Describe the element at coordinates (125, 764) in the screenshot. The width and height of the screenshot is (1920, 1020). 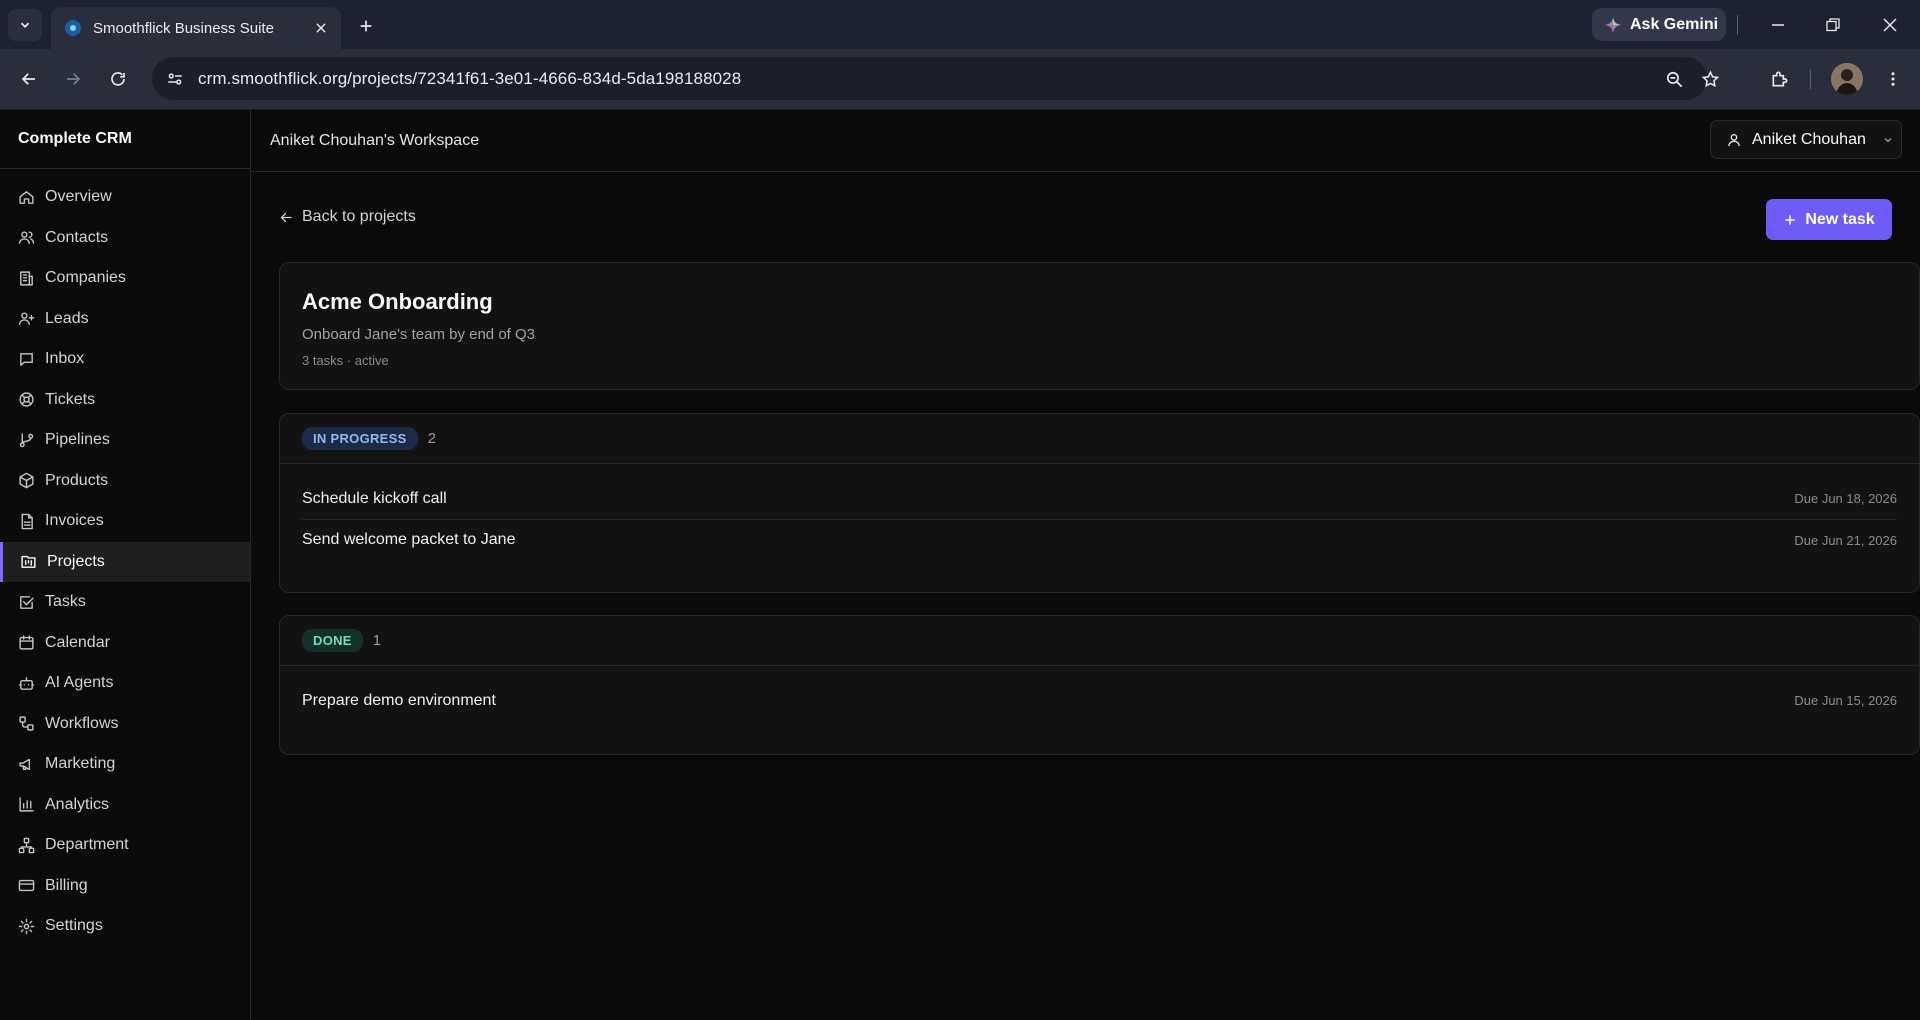
I see `sidebar-item-marketing: Marketing` at that location.